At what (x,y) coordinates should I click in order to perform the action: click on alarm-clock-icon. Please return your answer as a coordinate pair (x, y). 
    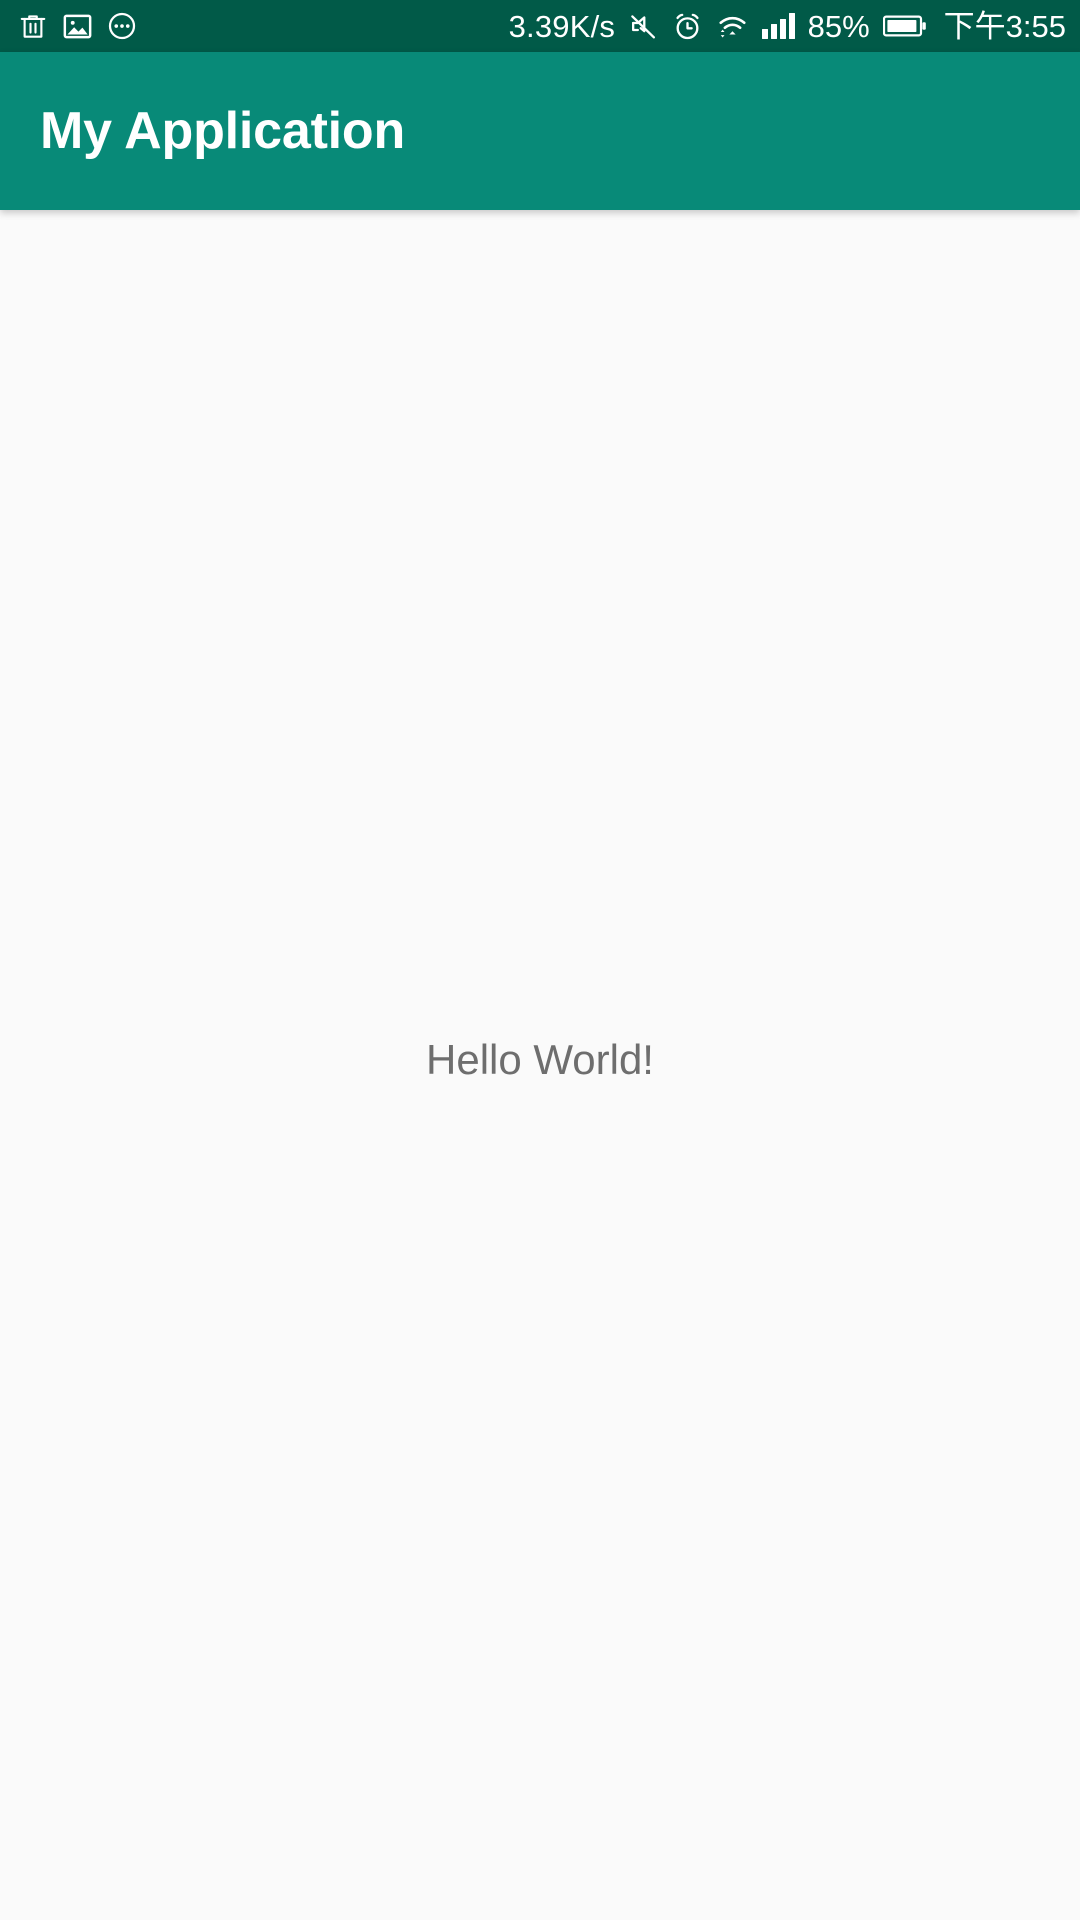
    Looking at the image, I should click on (687, 26).